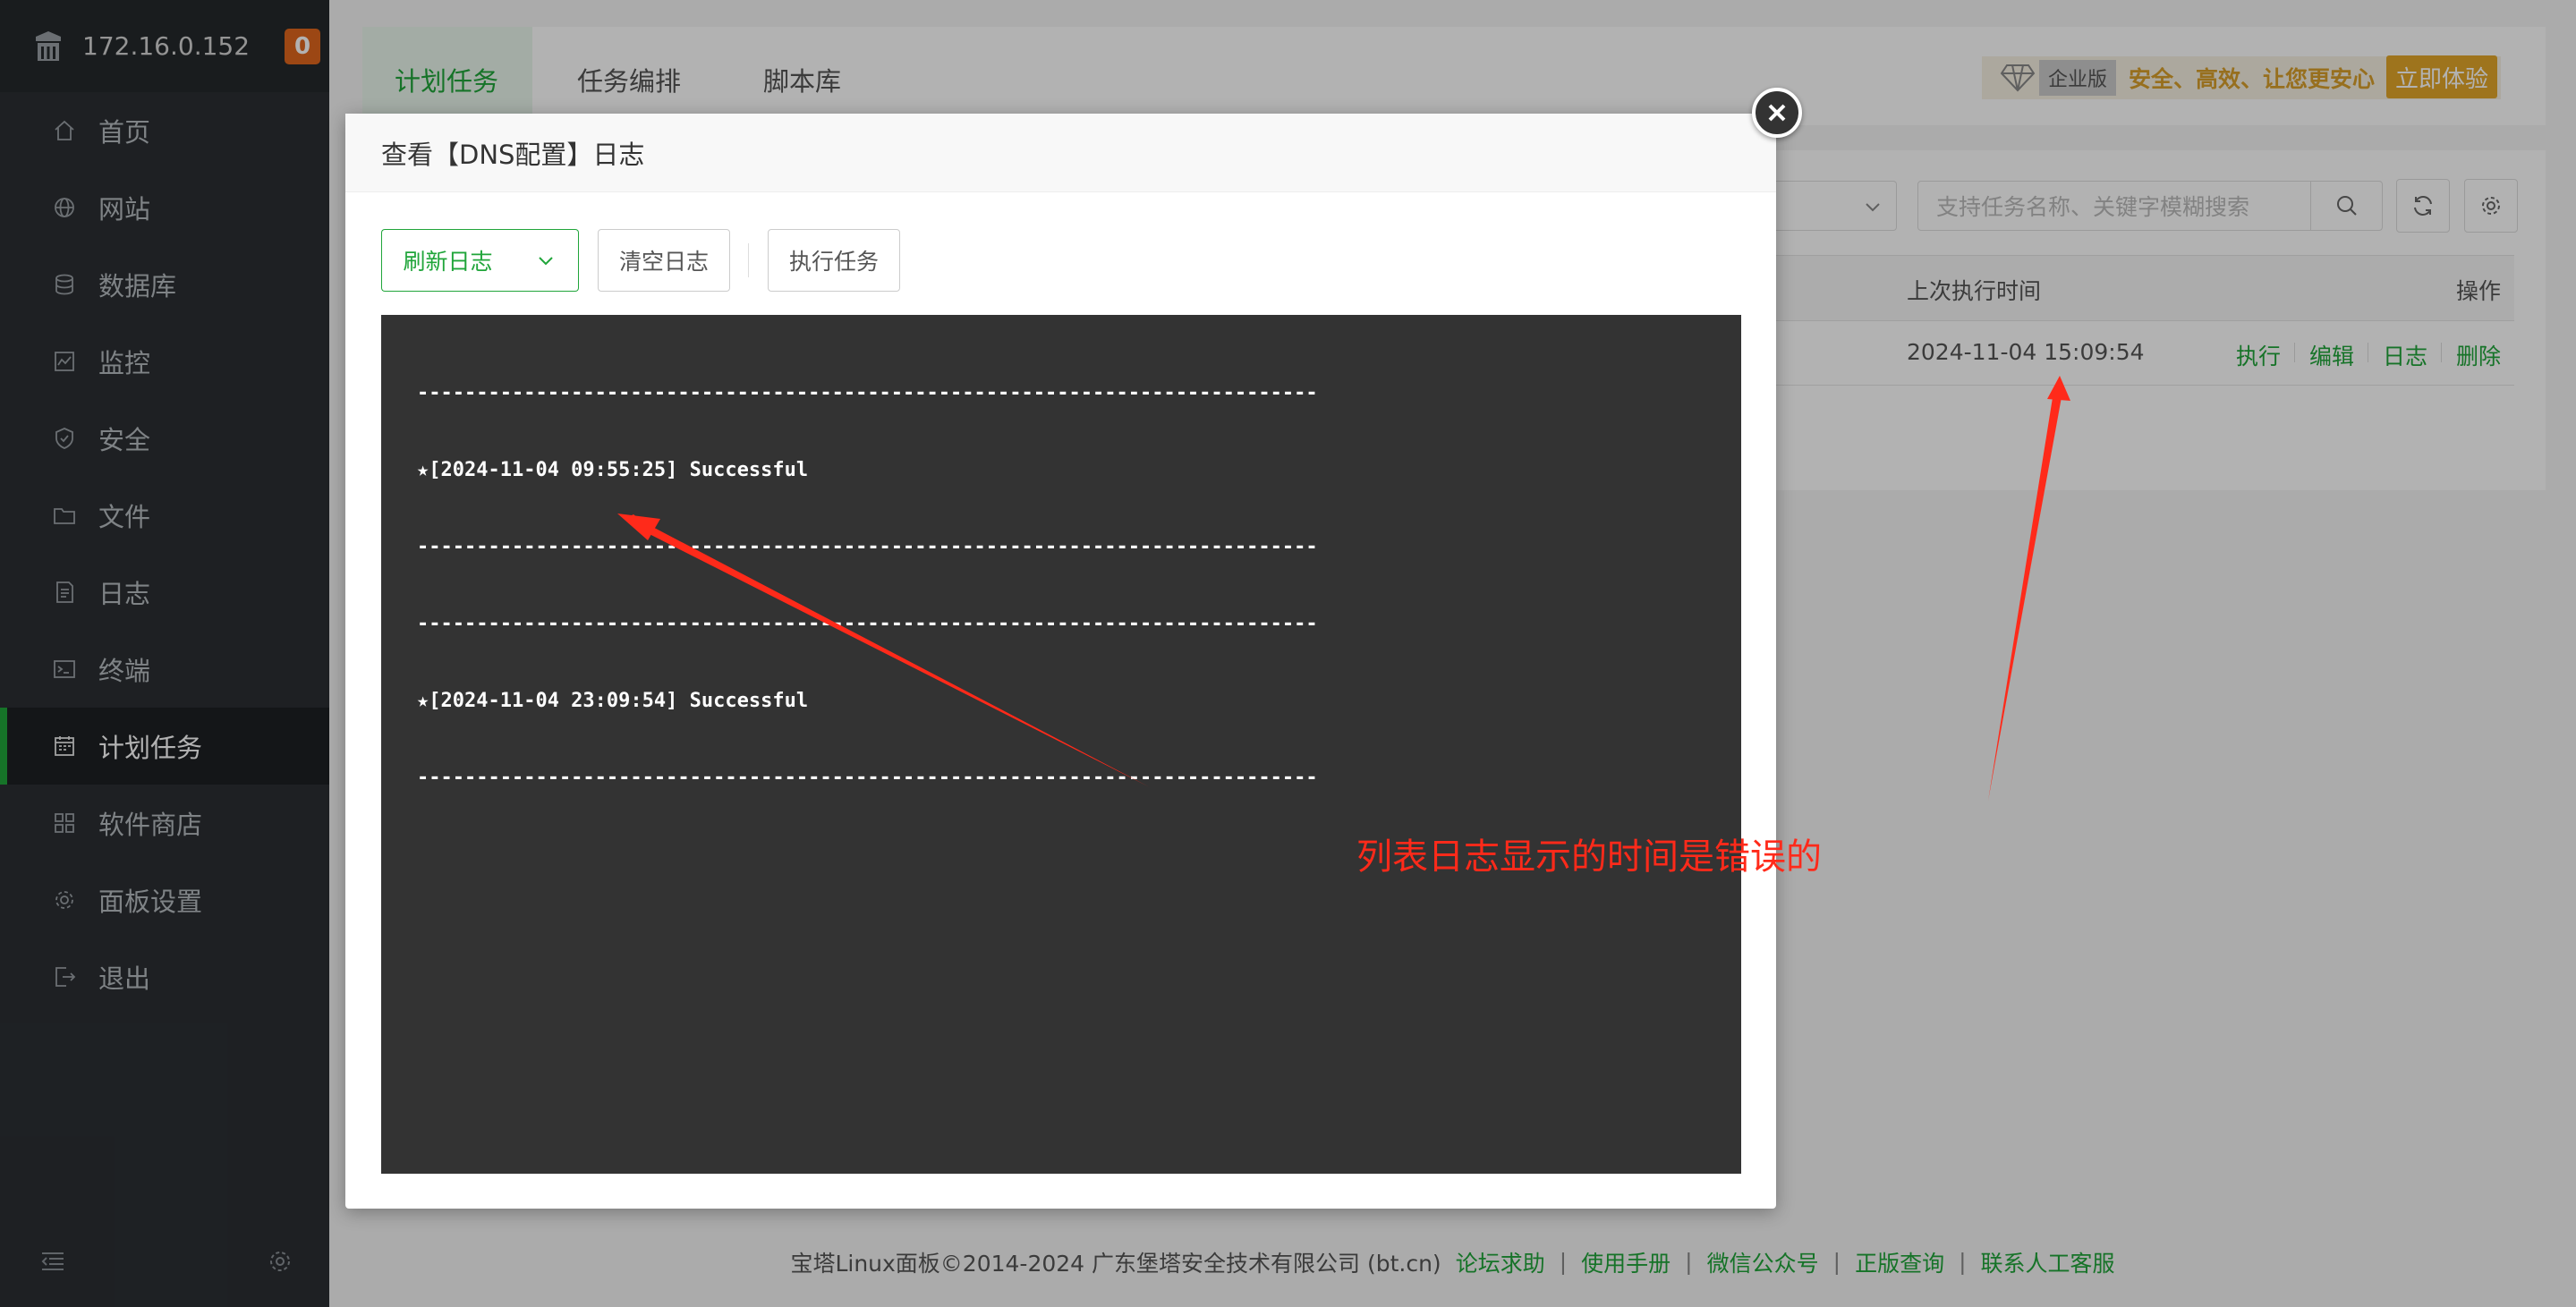 The height and width of the screenshot is (1307, 2576). I want to click on annotation-text: 列表日志显示的时间是错误的, so click(1589, 857).